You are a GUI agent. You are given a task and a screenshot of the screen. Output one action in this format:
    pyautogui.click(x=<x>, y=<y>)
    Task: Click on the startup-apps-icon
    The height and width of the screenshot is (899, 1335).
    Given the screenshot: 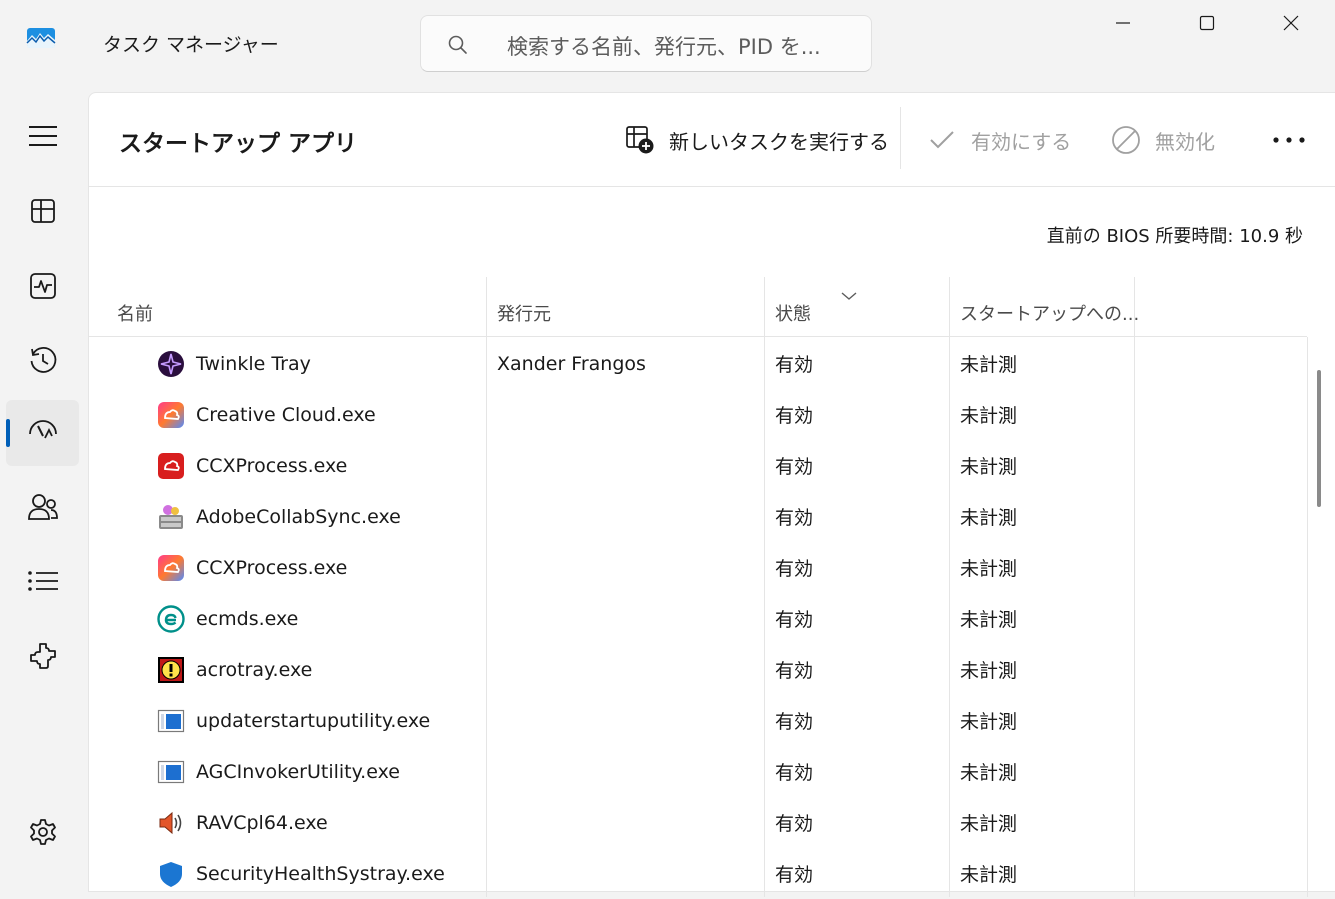 What is the action you would take?
    pyautogui.click(x=42, y=429)
    